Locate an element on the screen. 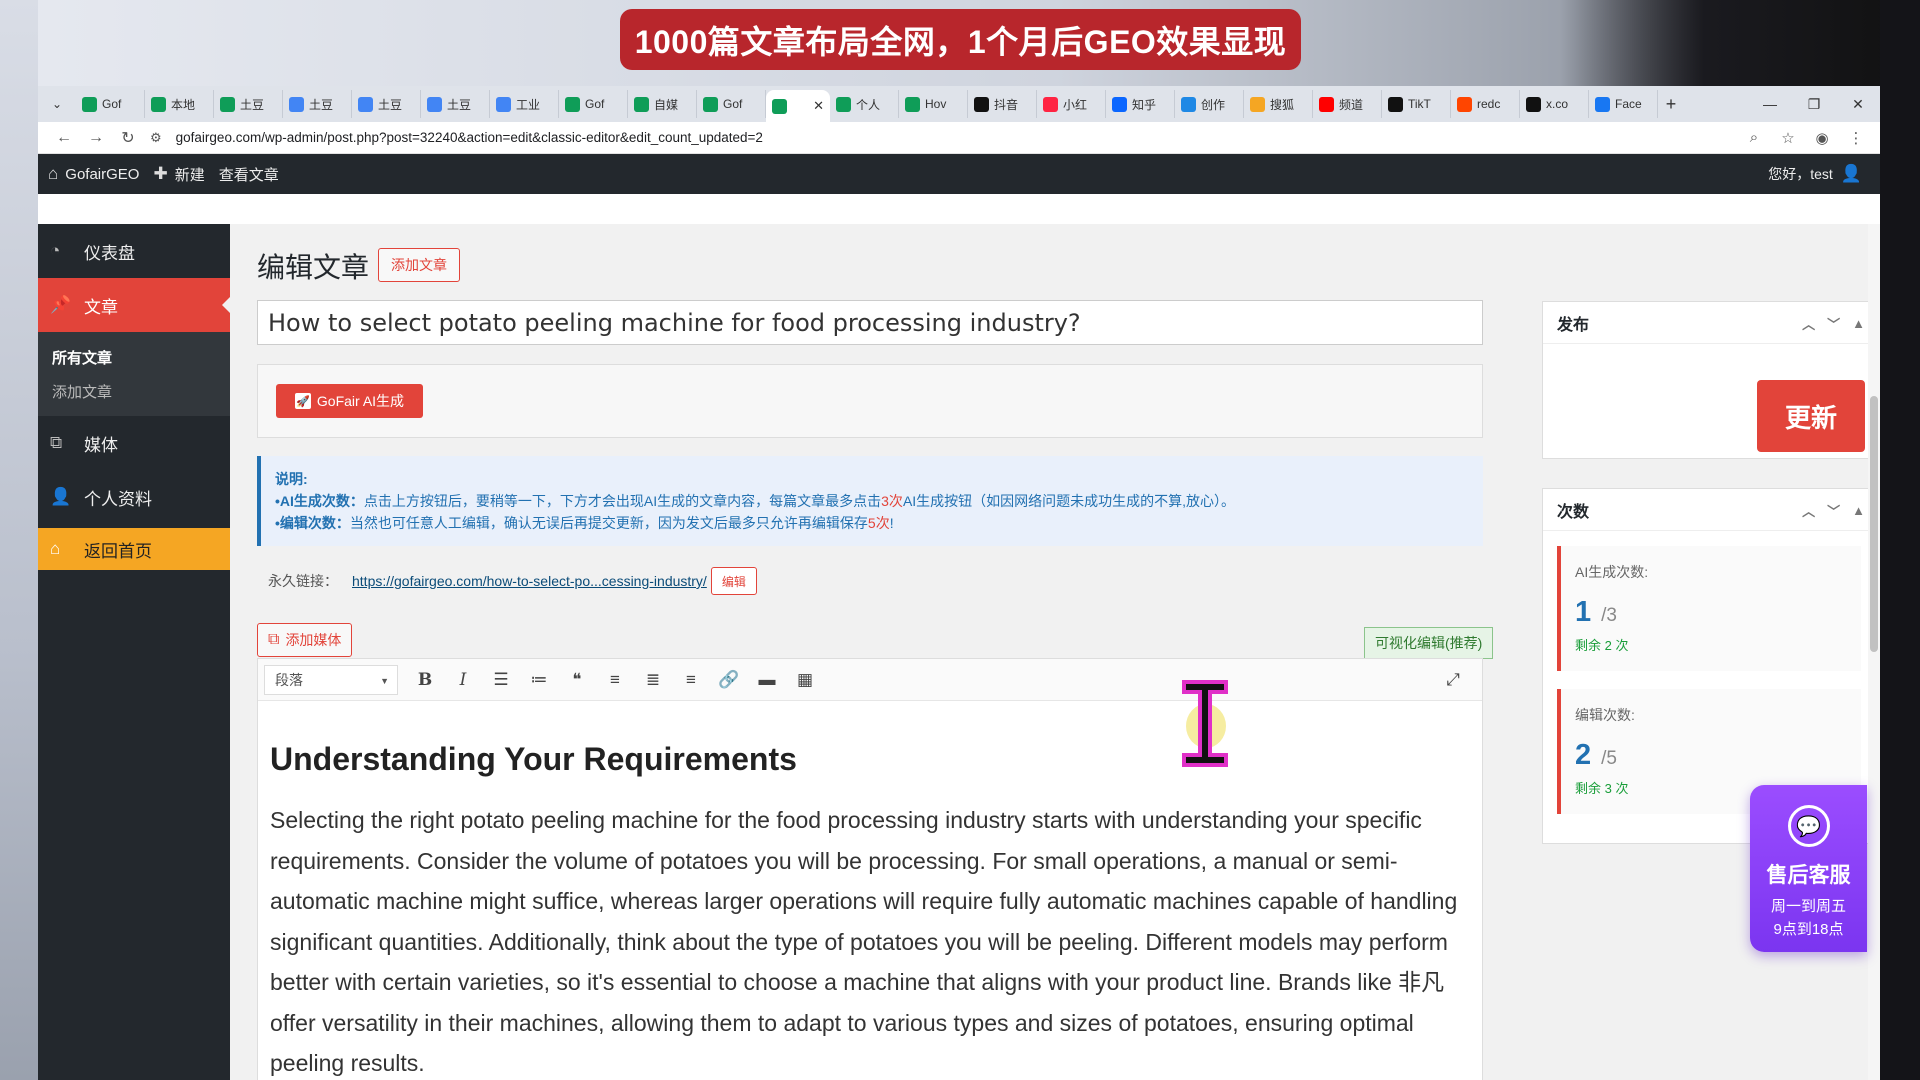 The width and height of the screenshot is (1920, 1080). browser-tab: 抖音 is located at coordinates (1002, 104).